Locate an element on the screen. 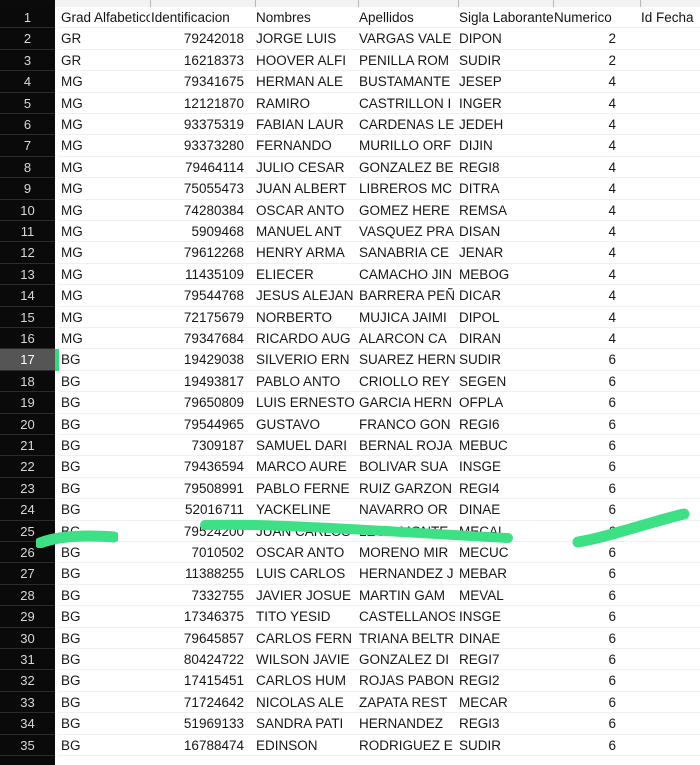 Image resolution: width=700 pixels, height=765 pixels. cell-nomb: MARCO AURE is located at coordinates (305, 466).